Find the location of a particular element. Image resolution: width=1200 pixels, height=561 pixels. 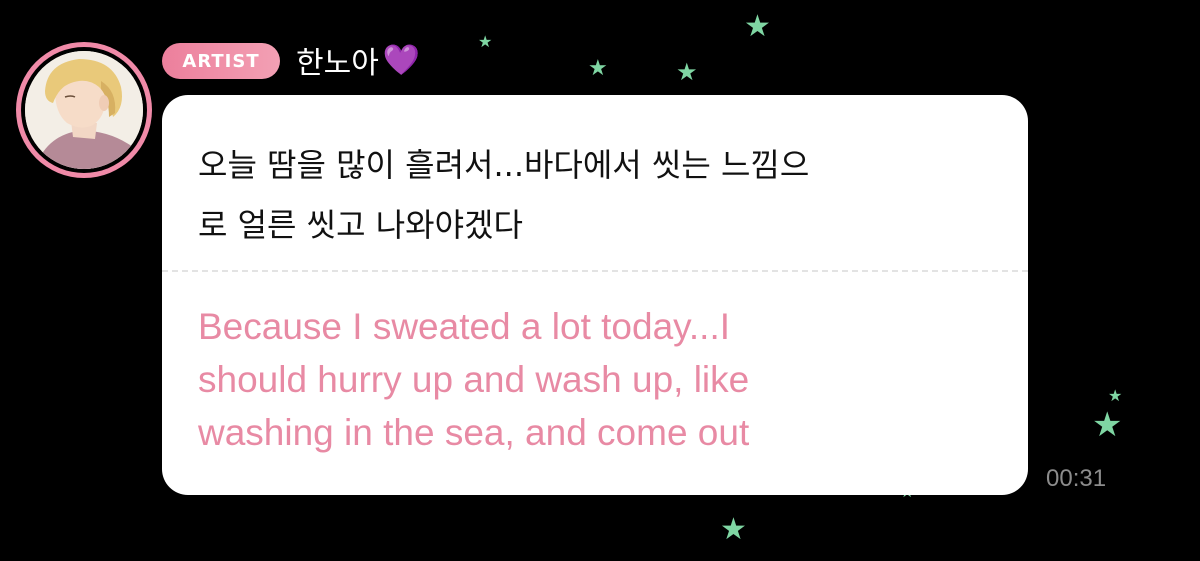

avatar is located at coordinates (84, 110).